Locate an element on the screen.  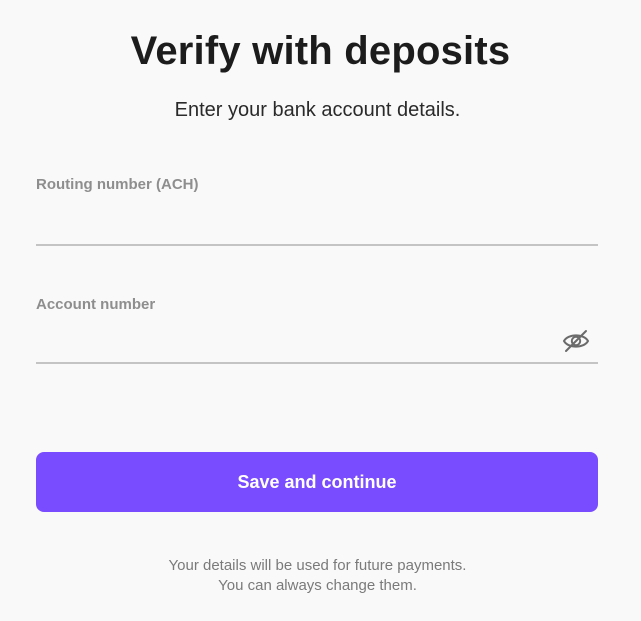
footnote-line-2: You can always change them. is located at coordinates (317, 585).